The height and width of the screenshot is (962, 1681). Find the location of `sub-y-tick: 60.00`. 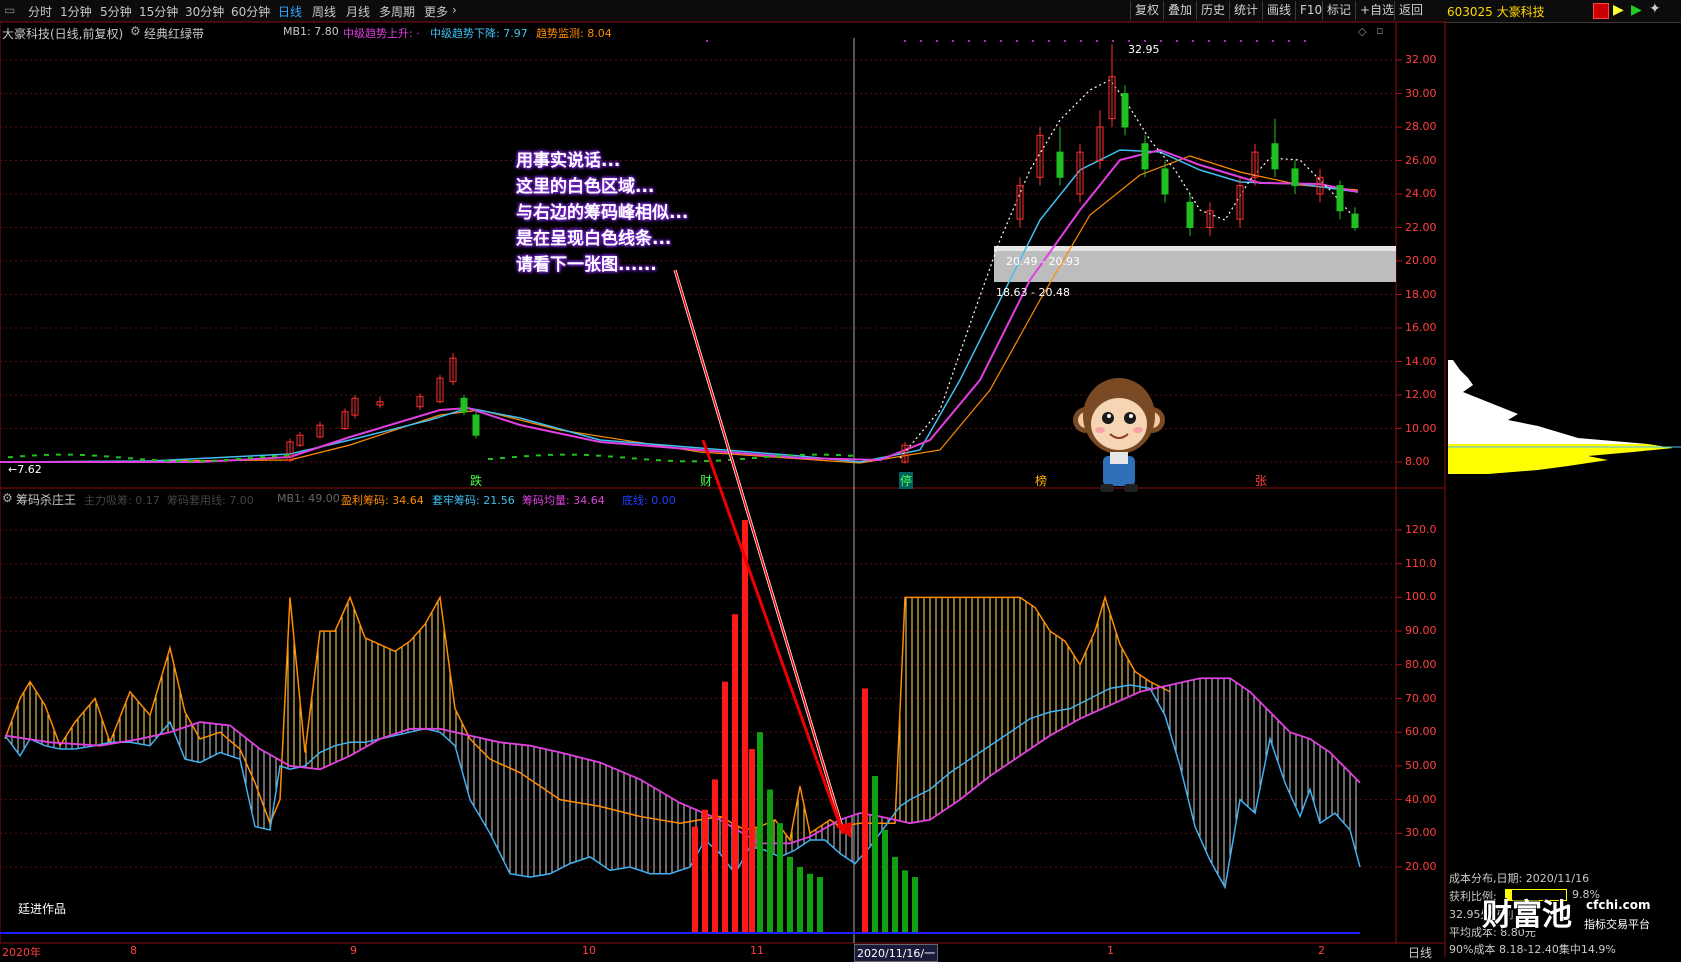

sub-y-tick: 60.00 is located at coordinates (1421, 732).